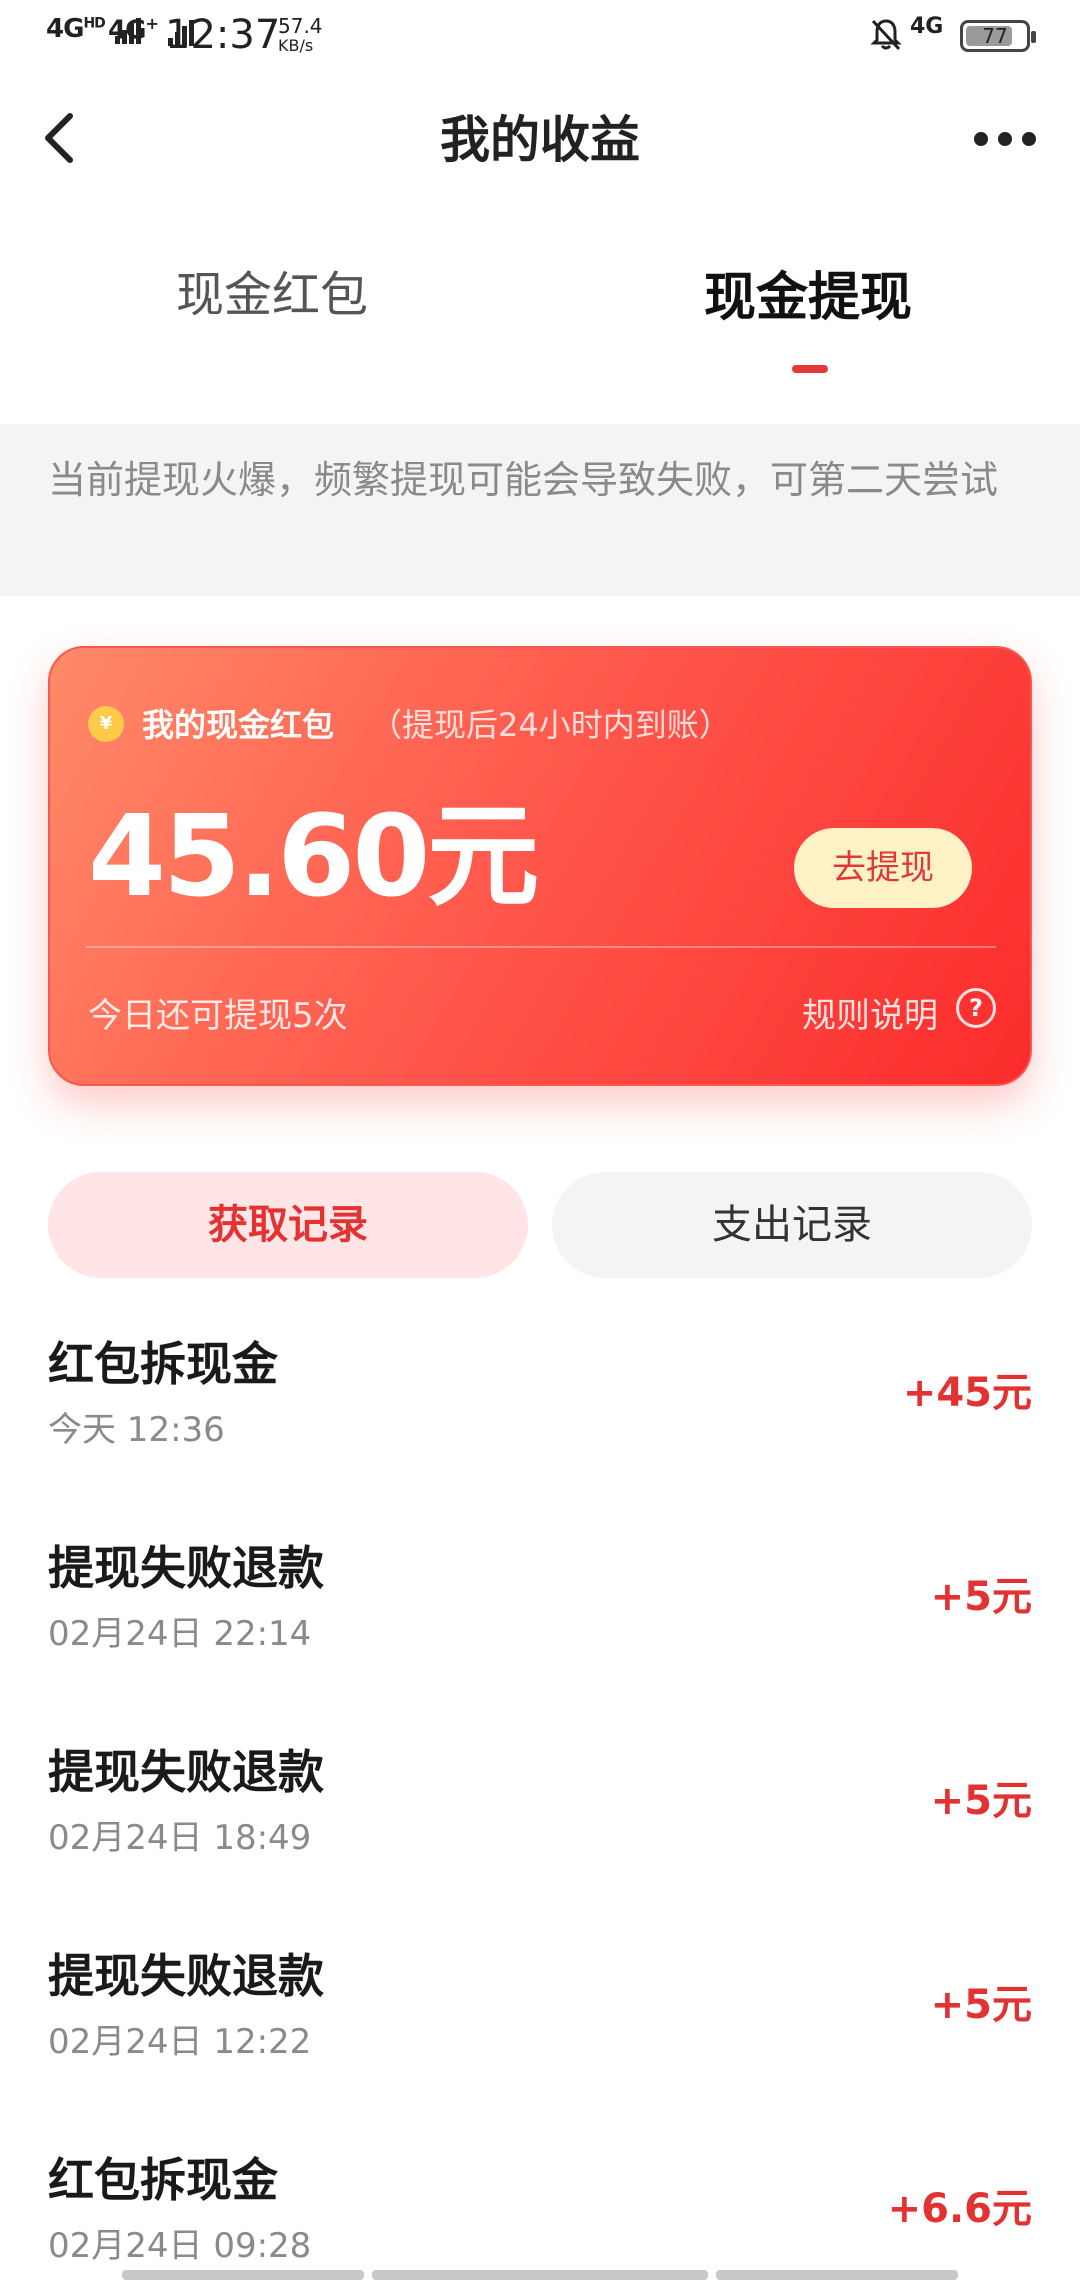 The width and height of the screenshot is (1080, 2280). I want to click on balance-amount: 45.60元, so click(313, 857).